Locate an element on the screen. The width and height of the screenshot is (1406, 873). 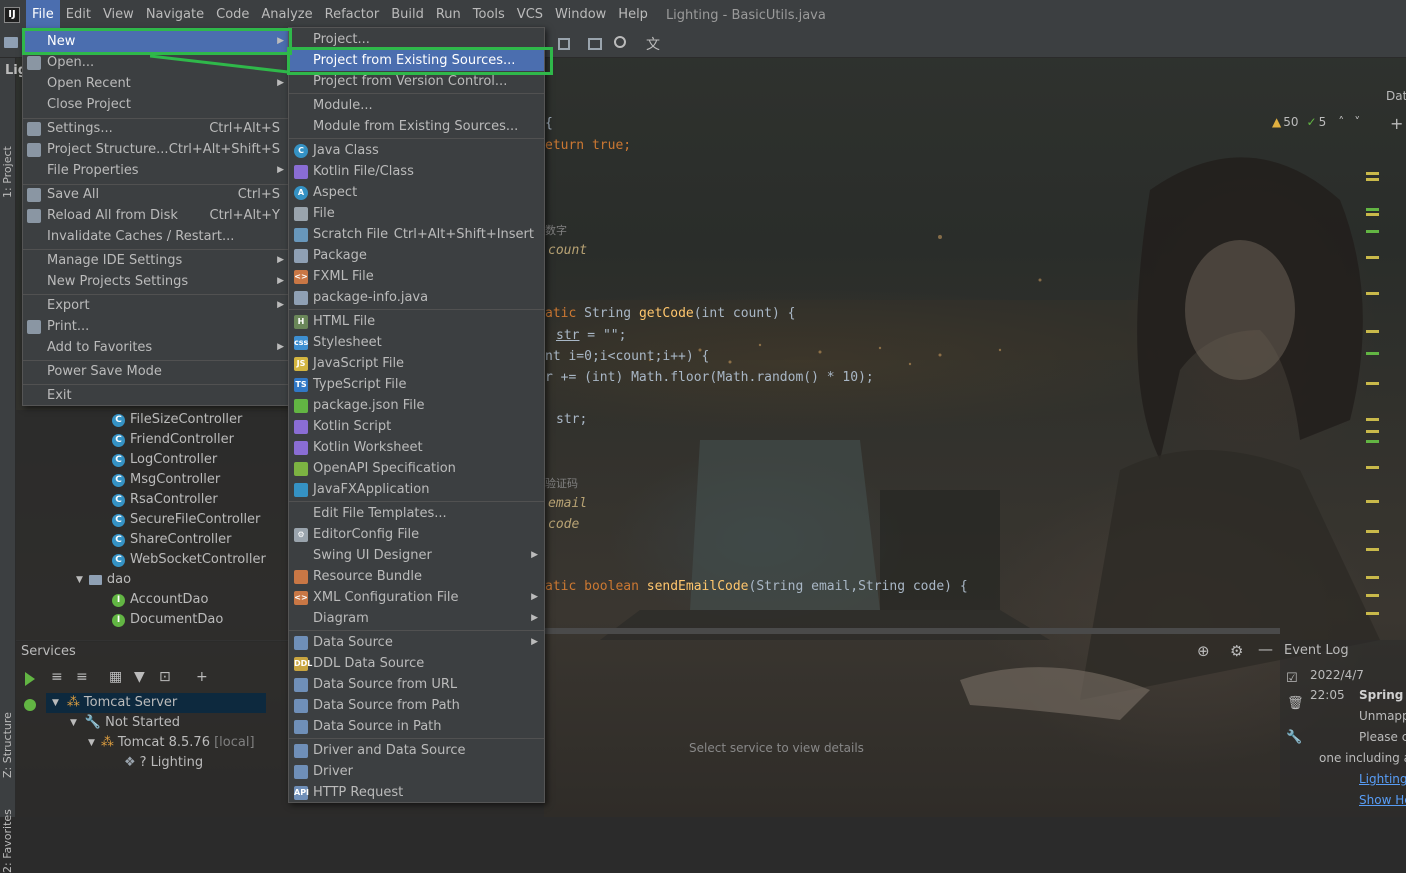
target-icon: ⊕ is located at coordinates (1203, 651).